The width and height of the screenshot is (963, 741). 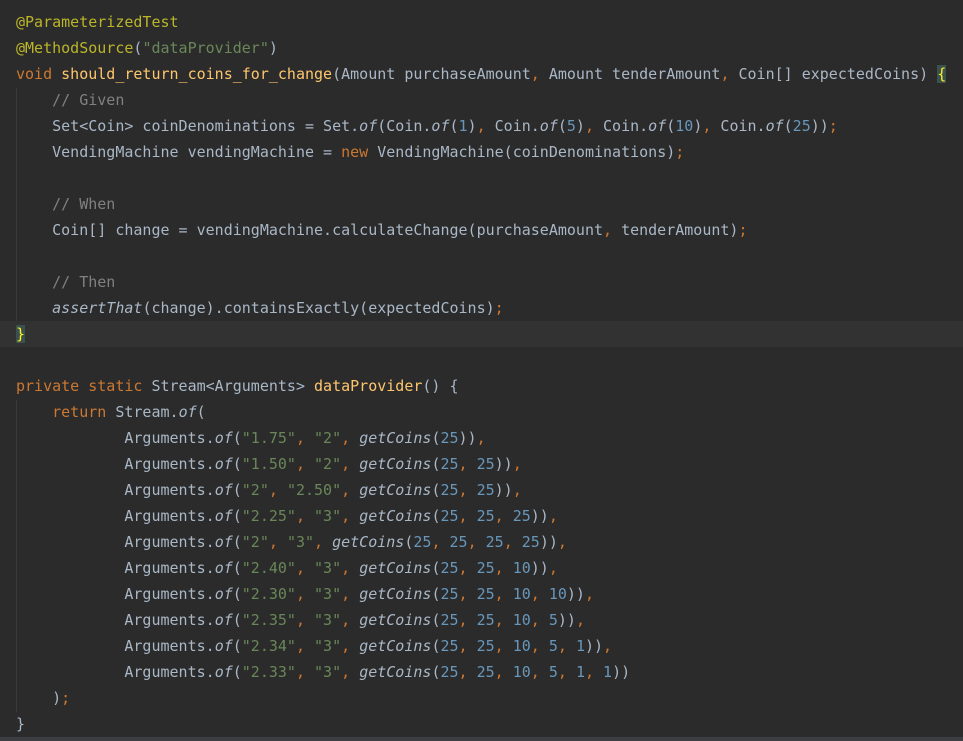 I want to click on code-token: "2.34", so click(x=268, y=646).